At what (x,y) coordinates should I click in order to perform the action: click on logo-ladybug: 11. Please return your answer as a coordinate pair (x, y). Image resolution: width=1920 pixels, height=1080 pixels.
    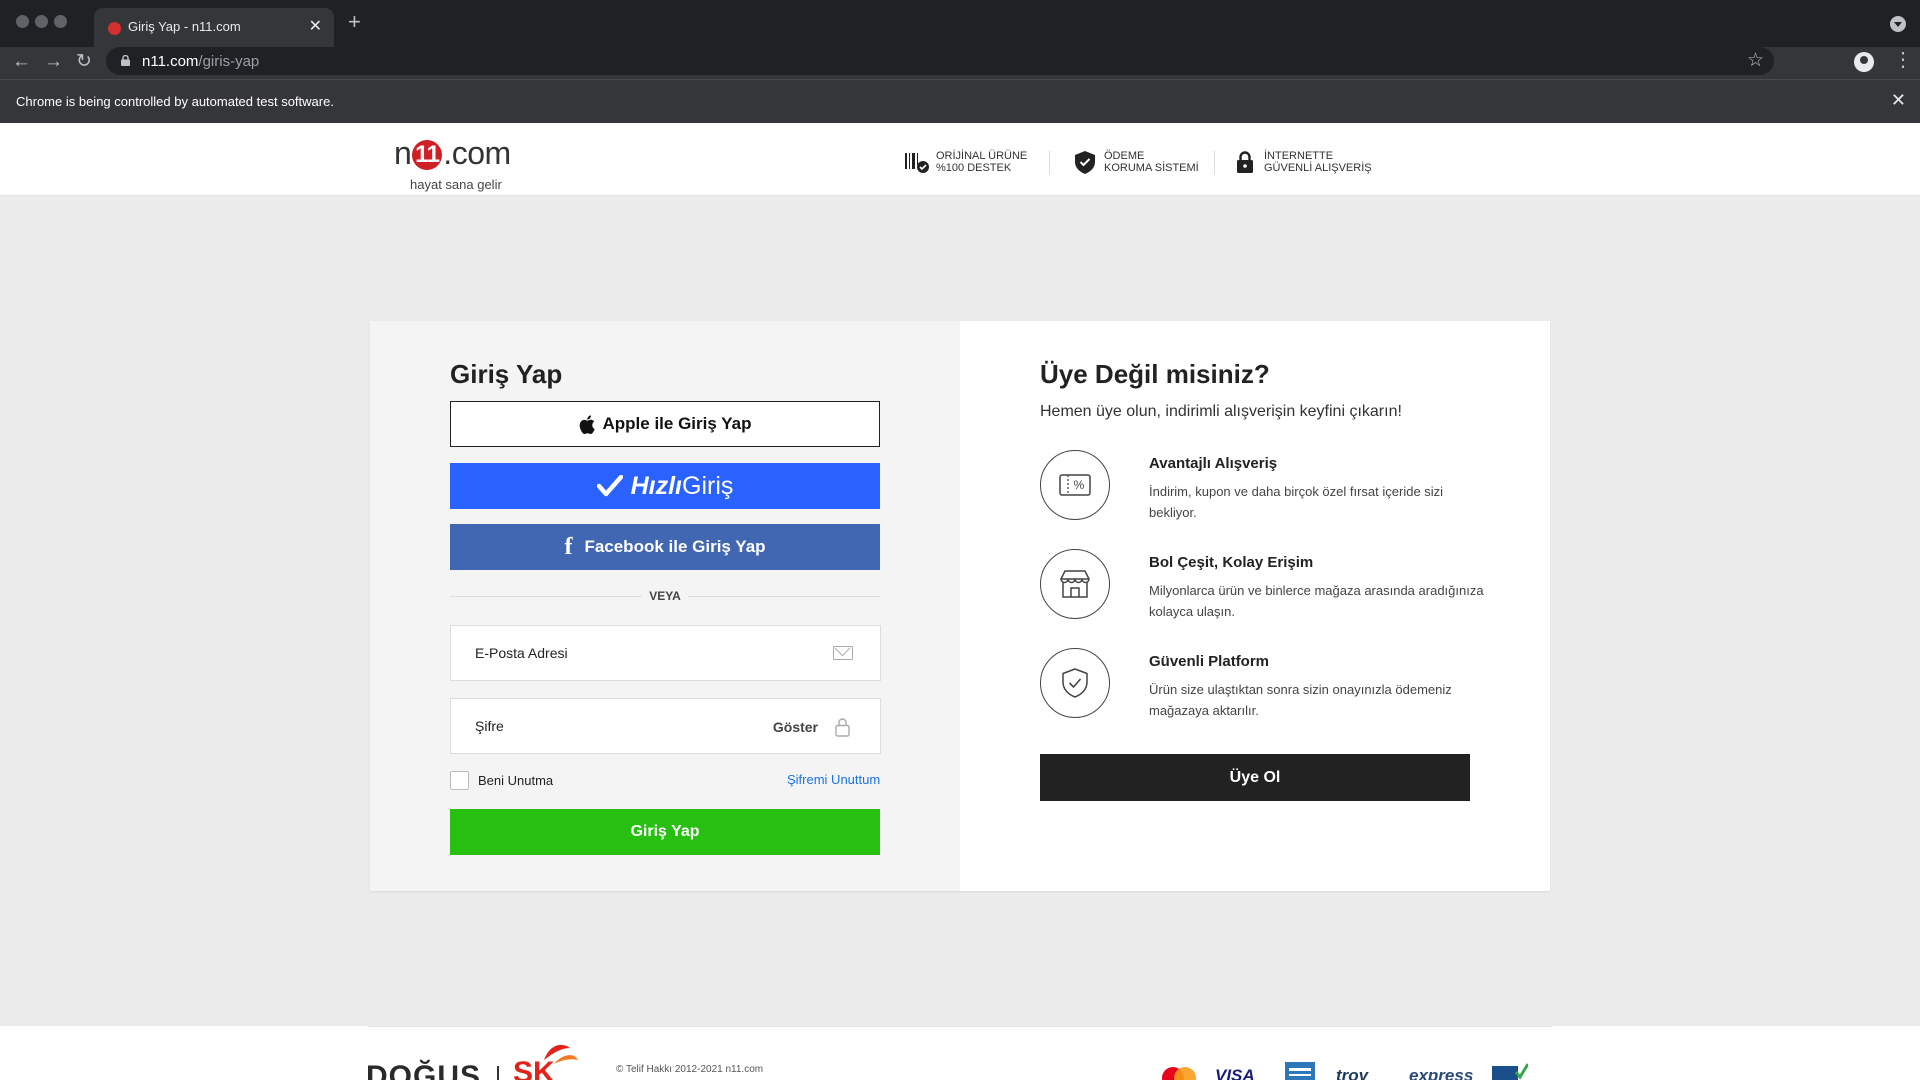
    Looking at the image, I should click on (427, 155).